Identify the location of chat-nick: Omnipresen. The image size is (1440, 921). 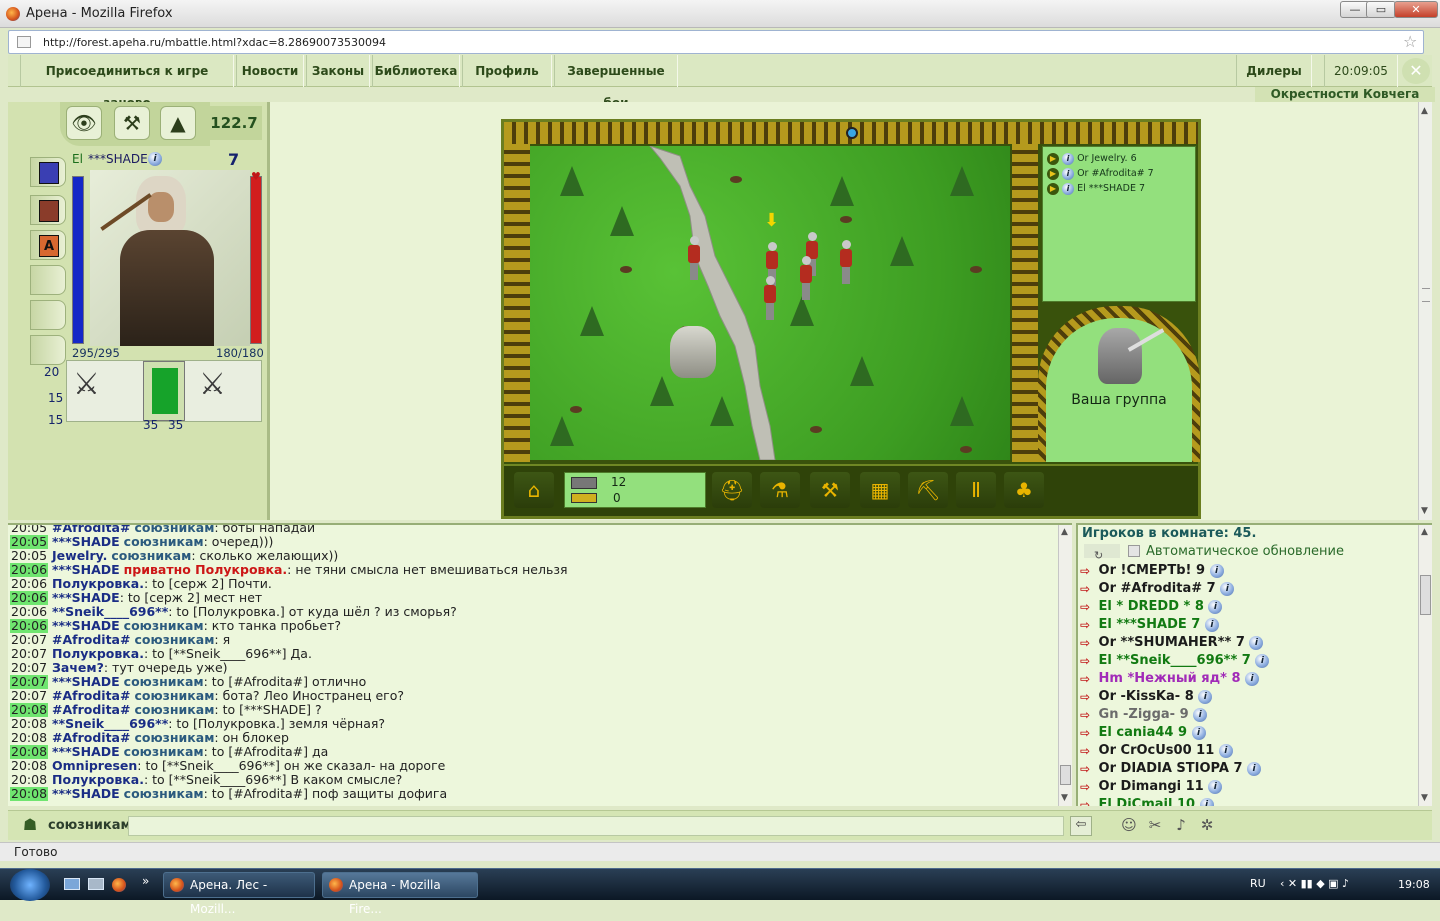
(94, 765).